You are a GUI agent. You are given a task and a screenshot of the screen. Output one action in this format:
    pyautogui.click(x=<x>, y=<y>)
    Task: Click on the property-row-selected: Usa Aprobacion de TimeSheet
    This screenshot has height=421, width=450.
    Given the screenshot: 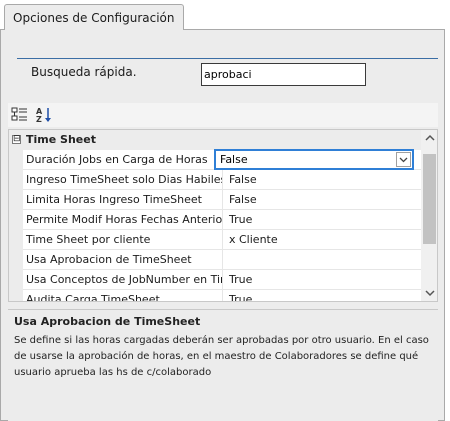 What is the action you would take?
    pyautogui.click(x=222, y=260)
    